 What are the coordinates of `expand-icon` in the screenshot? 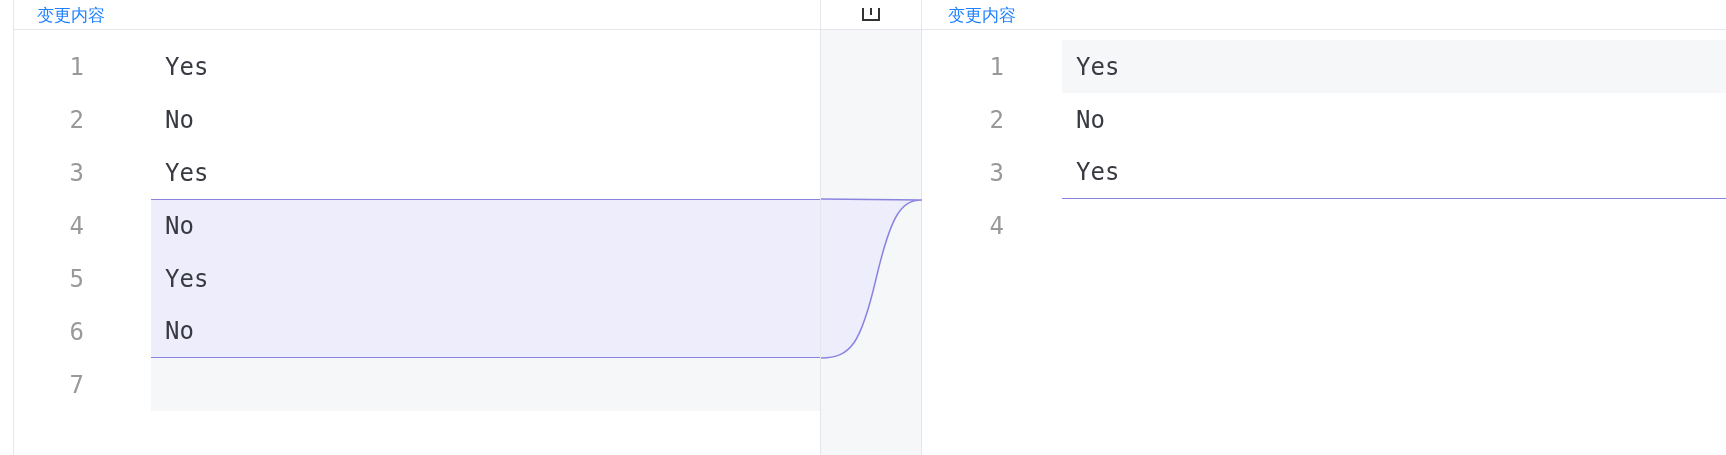 It's located at (871, 14).